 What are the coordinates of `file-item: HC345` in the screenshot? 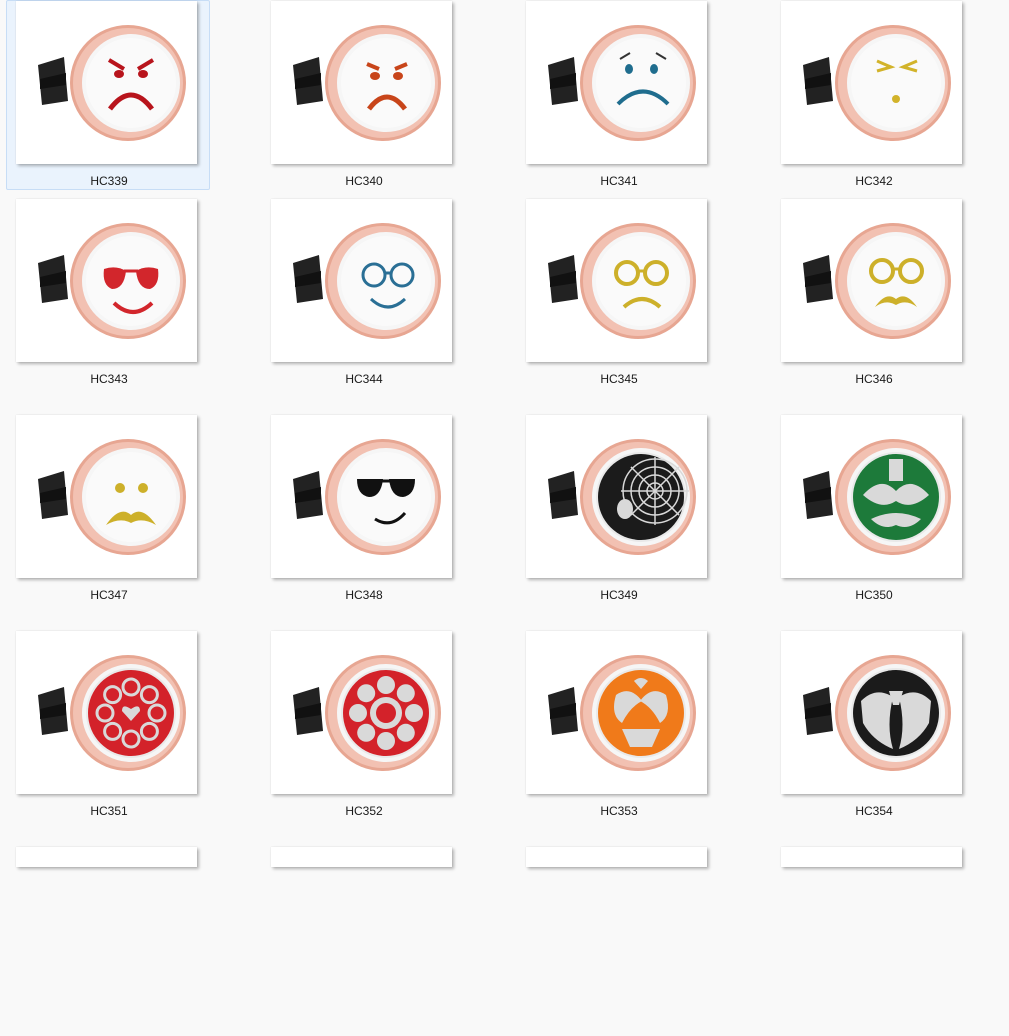 It's located at (618, 293).